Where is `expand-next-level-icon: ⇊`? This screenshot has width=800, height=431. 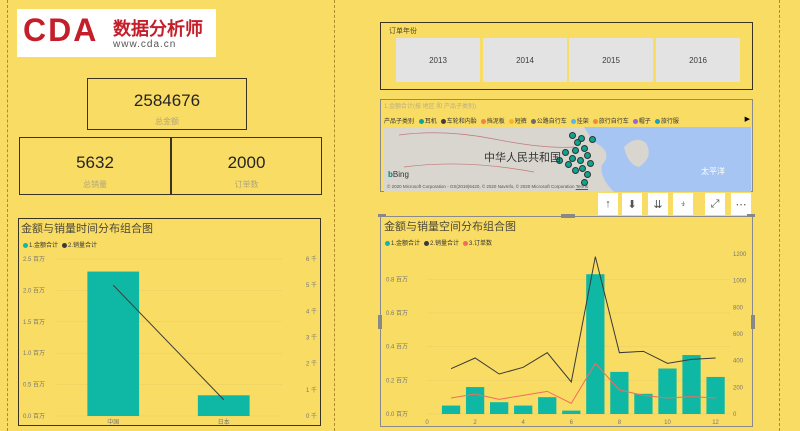
expand-next-level-icon: ⇊ is located at coordinates (658, 204).